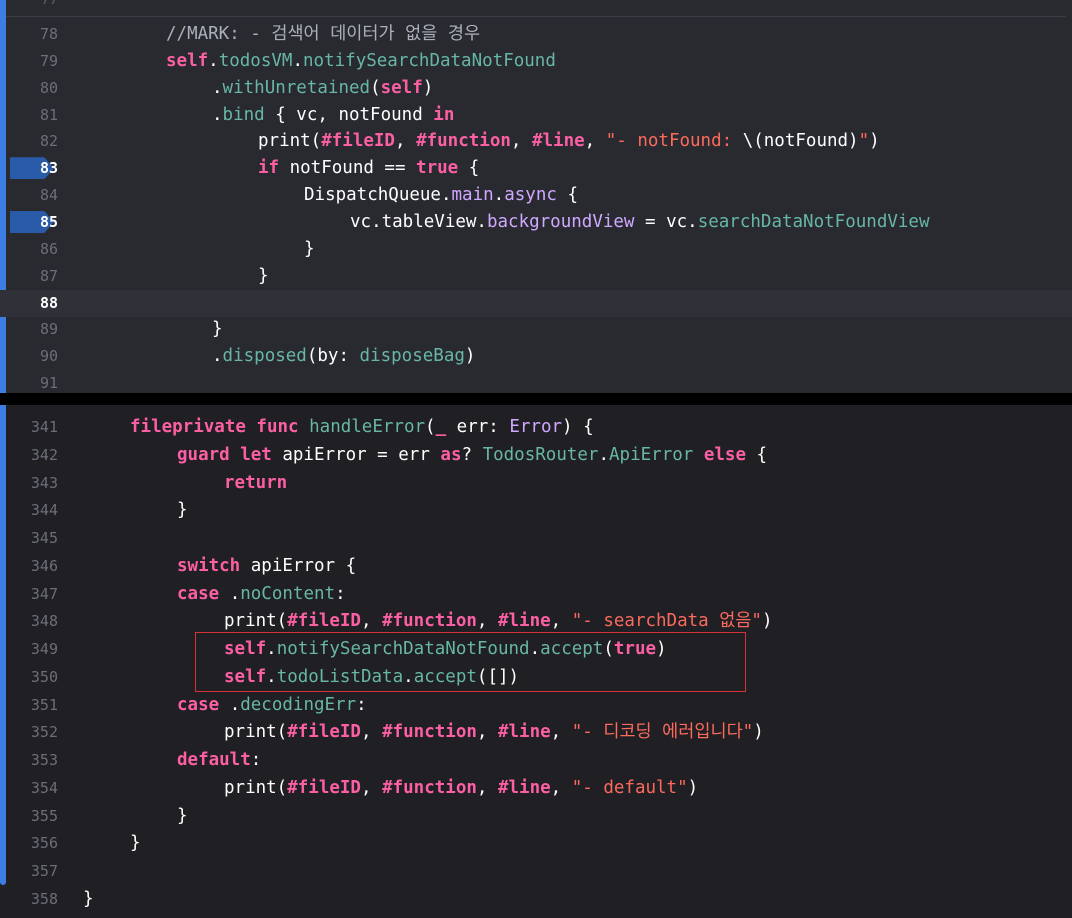 Image resolution: width=1072 pixels, height=918 pixels. What do you see at coordinates (32, 115) in the screenshot?
I see `line-number: 81` at bounding box center [32, 115].